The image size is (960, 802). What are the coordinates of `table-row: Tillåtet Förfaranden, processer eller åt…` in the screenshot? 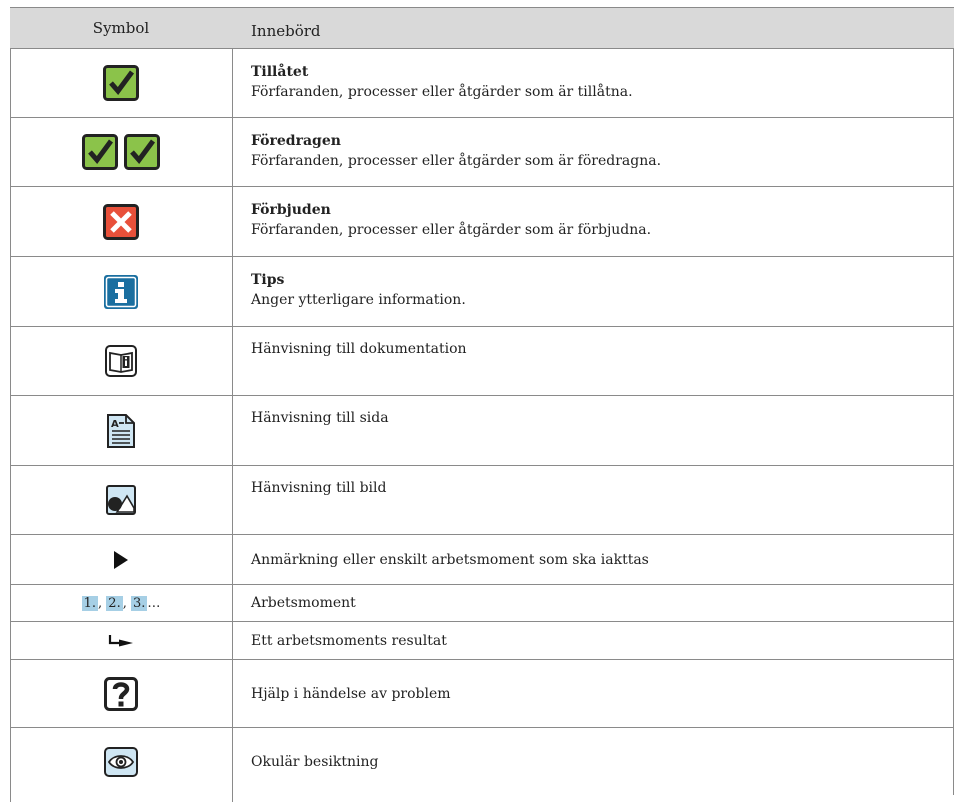 It's located at (482, 82).